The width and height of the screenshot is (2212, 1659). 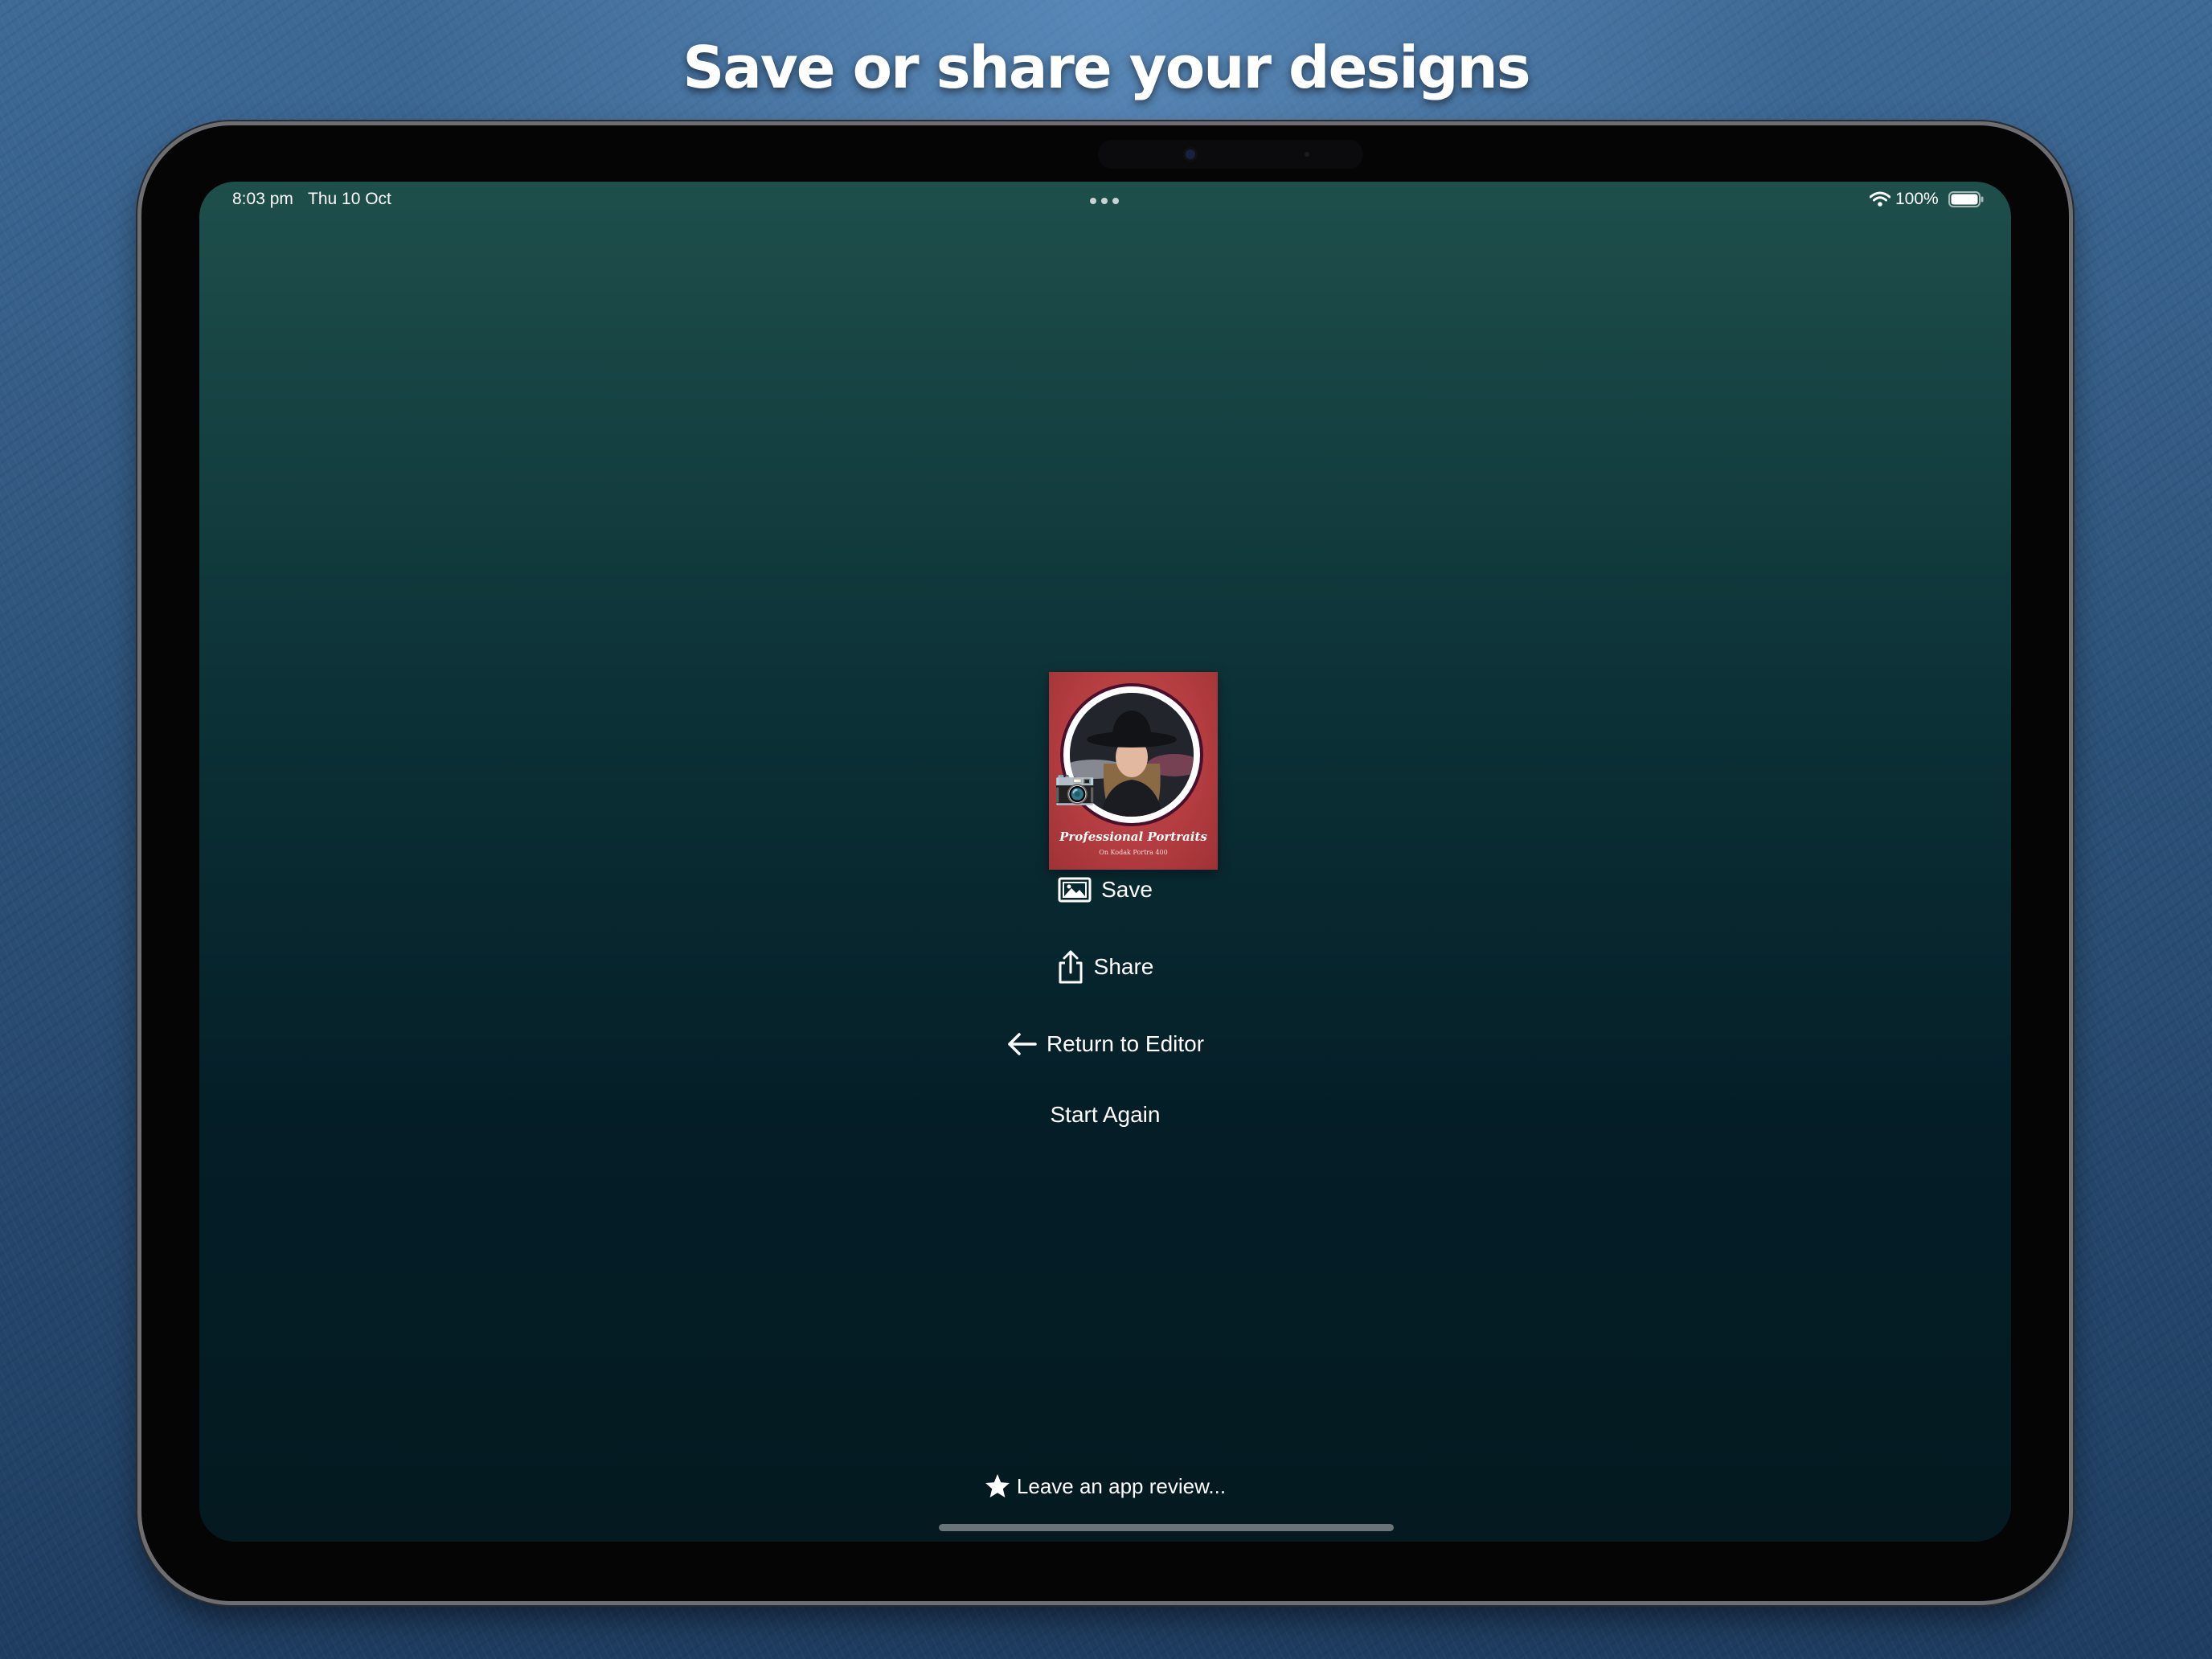 I want to click on arrow-left-icon, so click(x=1022, y=1044).